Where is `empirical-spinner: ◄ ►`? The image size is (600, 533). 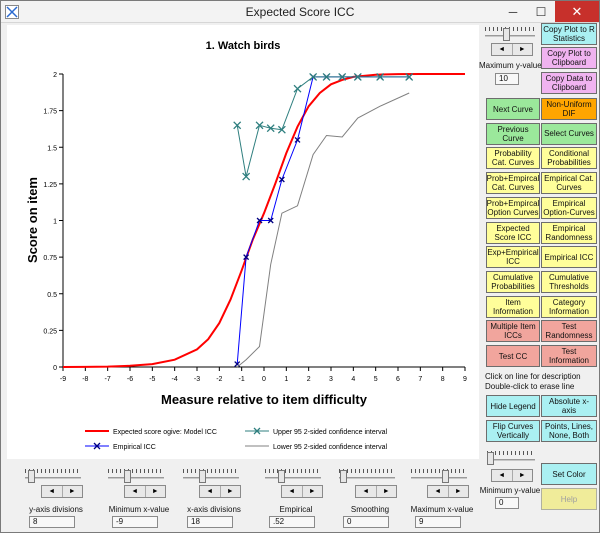
empirical-spinner: ◄ ► is located at coordinates (302, 491).